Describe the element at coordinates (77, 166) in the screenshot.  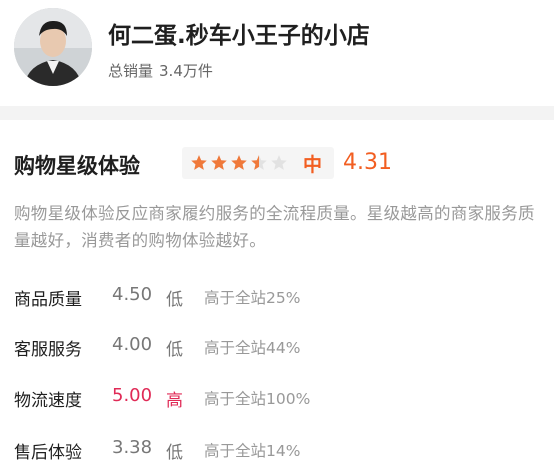
I see `rating-title: 购物星级体验` at that location.